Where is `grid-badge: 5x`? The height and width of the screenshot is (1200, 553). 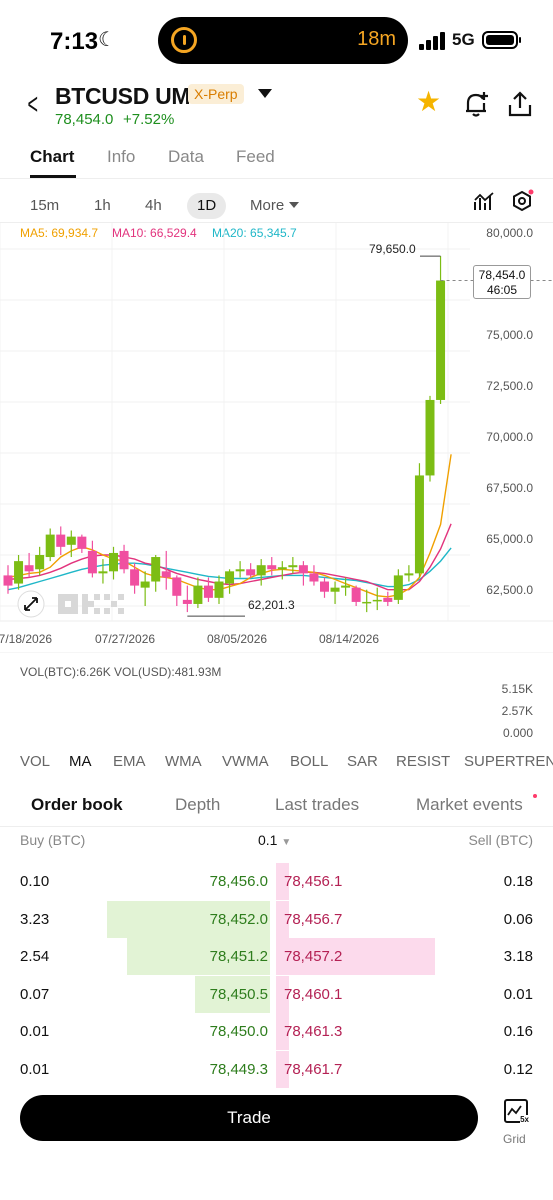 grid-badge: 5x is located at coordinates (524, 1119).